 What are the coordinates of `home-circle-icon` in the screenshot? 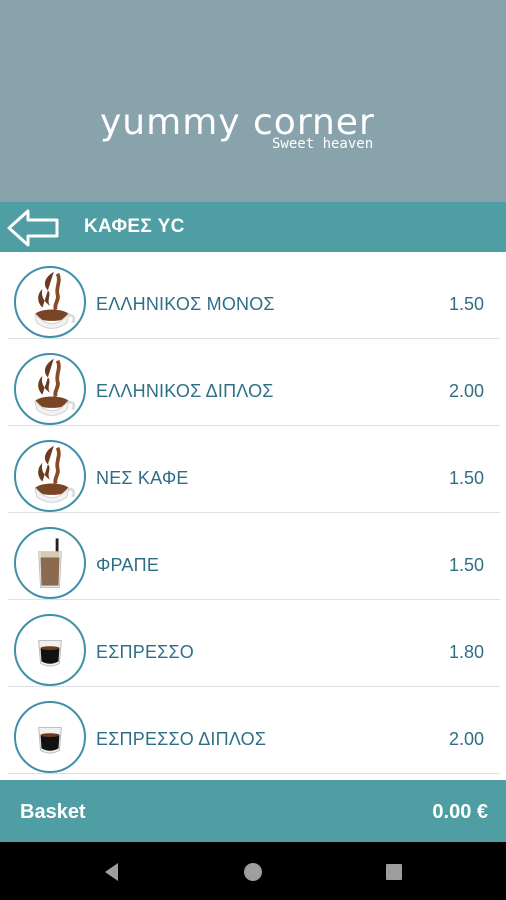 It's located at (253, 872).